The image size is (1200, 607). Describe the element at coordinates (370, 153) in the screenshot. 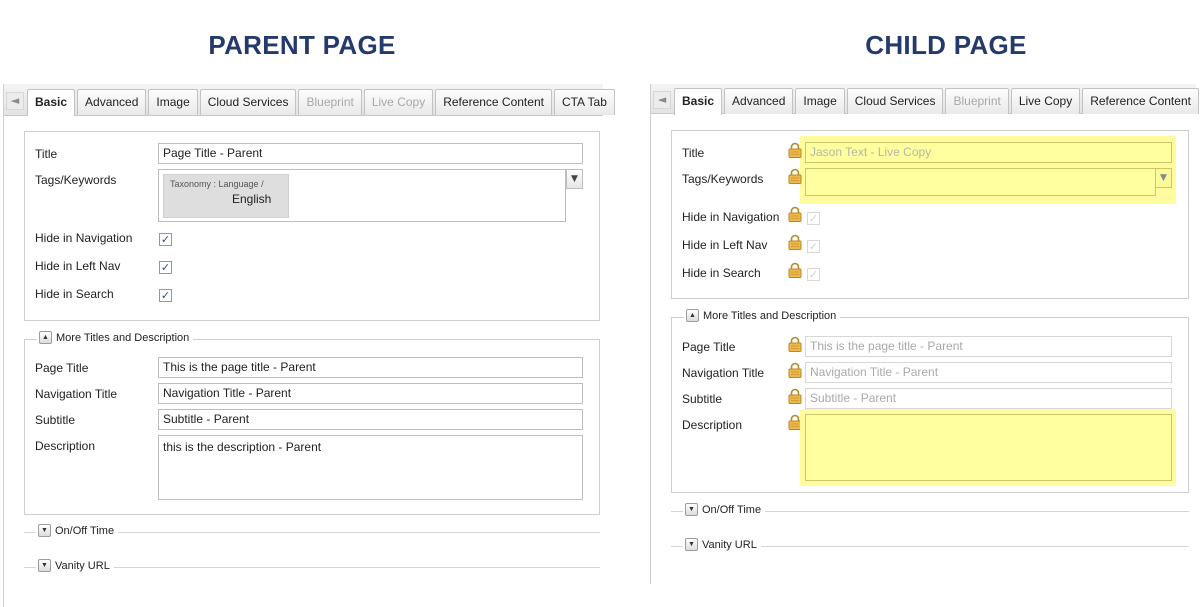

I see `title-input: Page Title - Parent` at that location.